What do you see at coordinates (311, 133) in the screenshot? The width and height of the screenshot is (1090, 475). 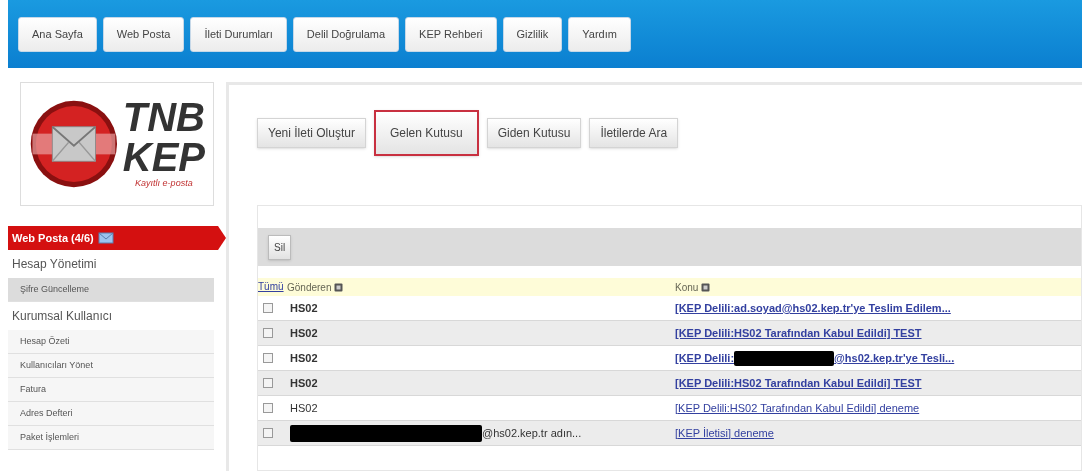 I see `mail-tab: Yeni İleti Oluştur` at bounding box center [311, 133].